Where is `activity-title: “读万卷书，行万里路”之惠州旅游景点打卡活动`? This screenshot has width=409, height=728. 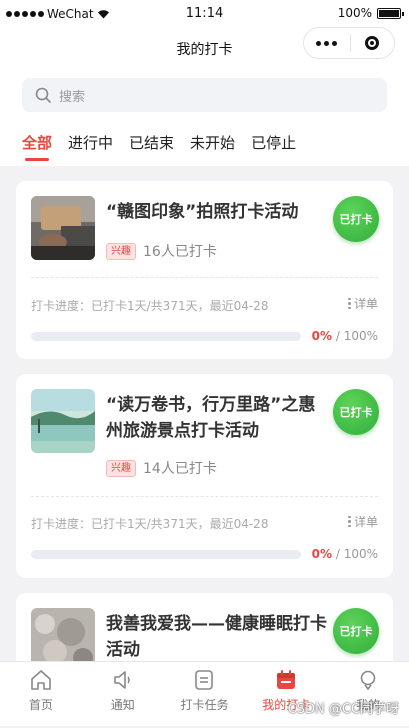 activity-title: “读万卷书，行万里路”之惠州旅游景点打卡活动 is located at coordinates (211, 418).